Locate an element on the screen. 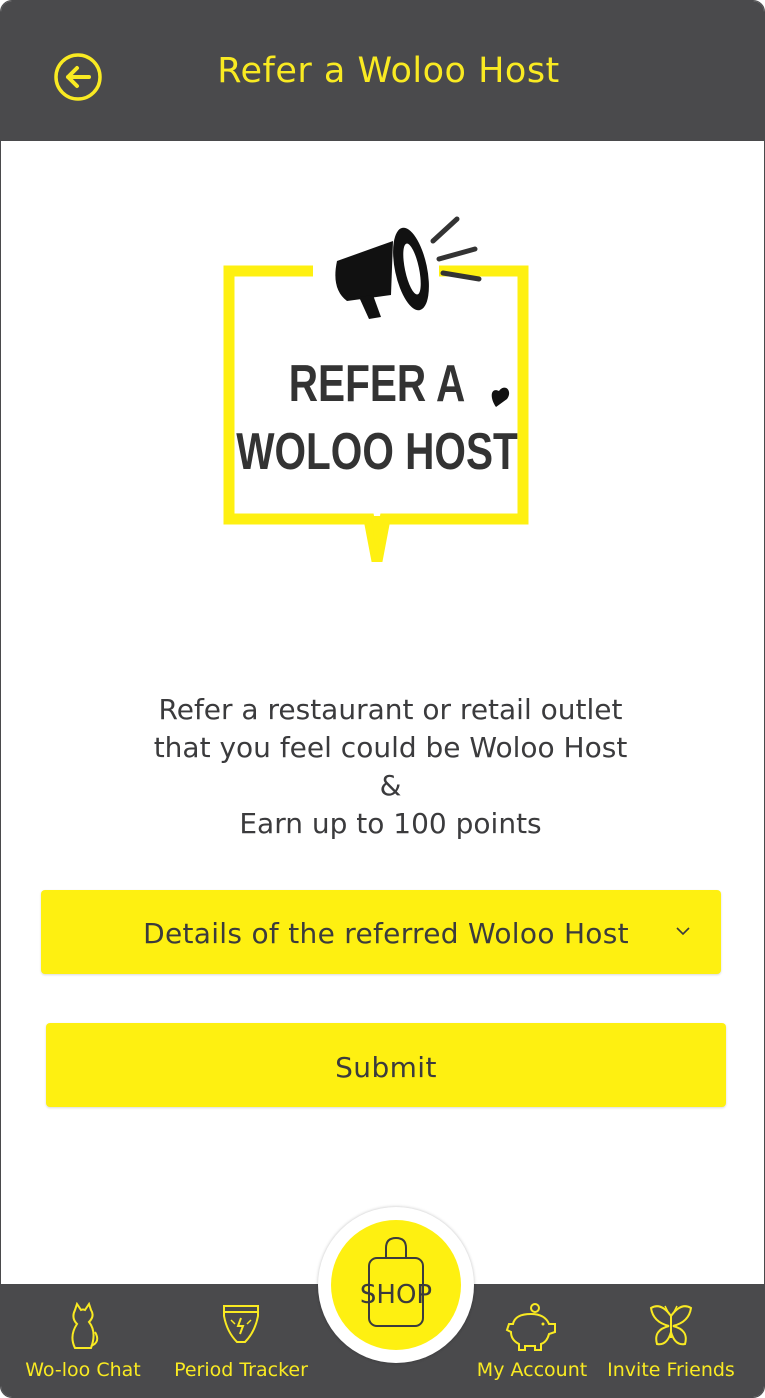 This screenshot has height=1398, width=765. message-line: & is located at coordinates (390, 785).